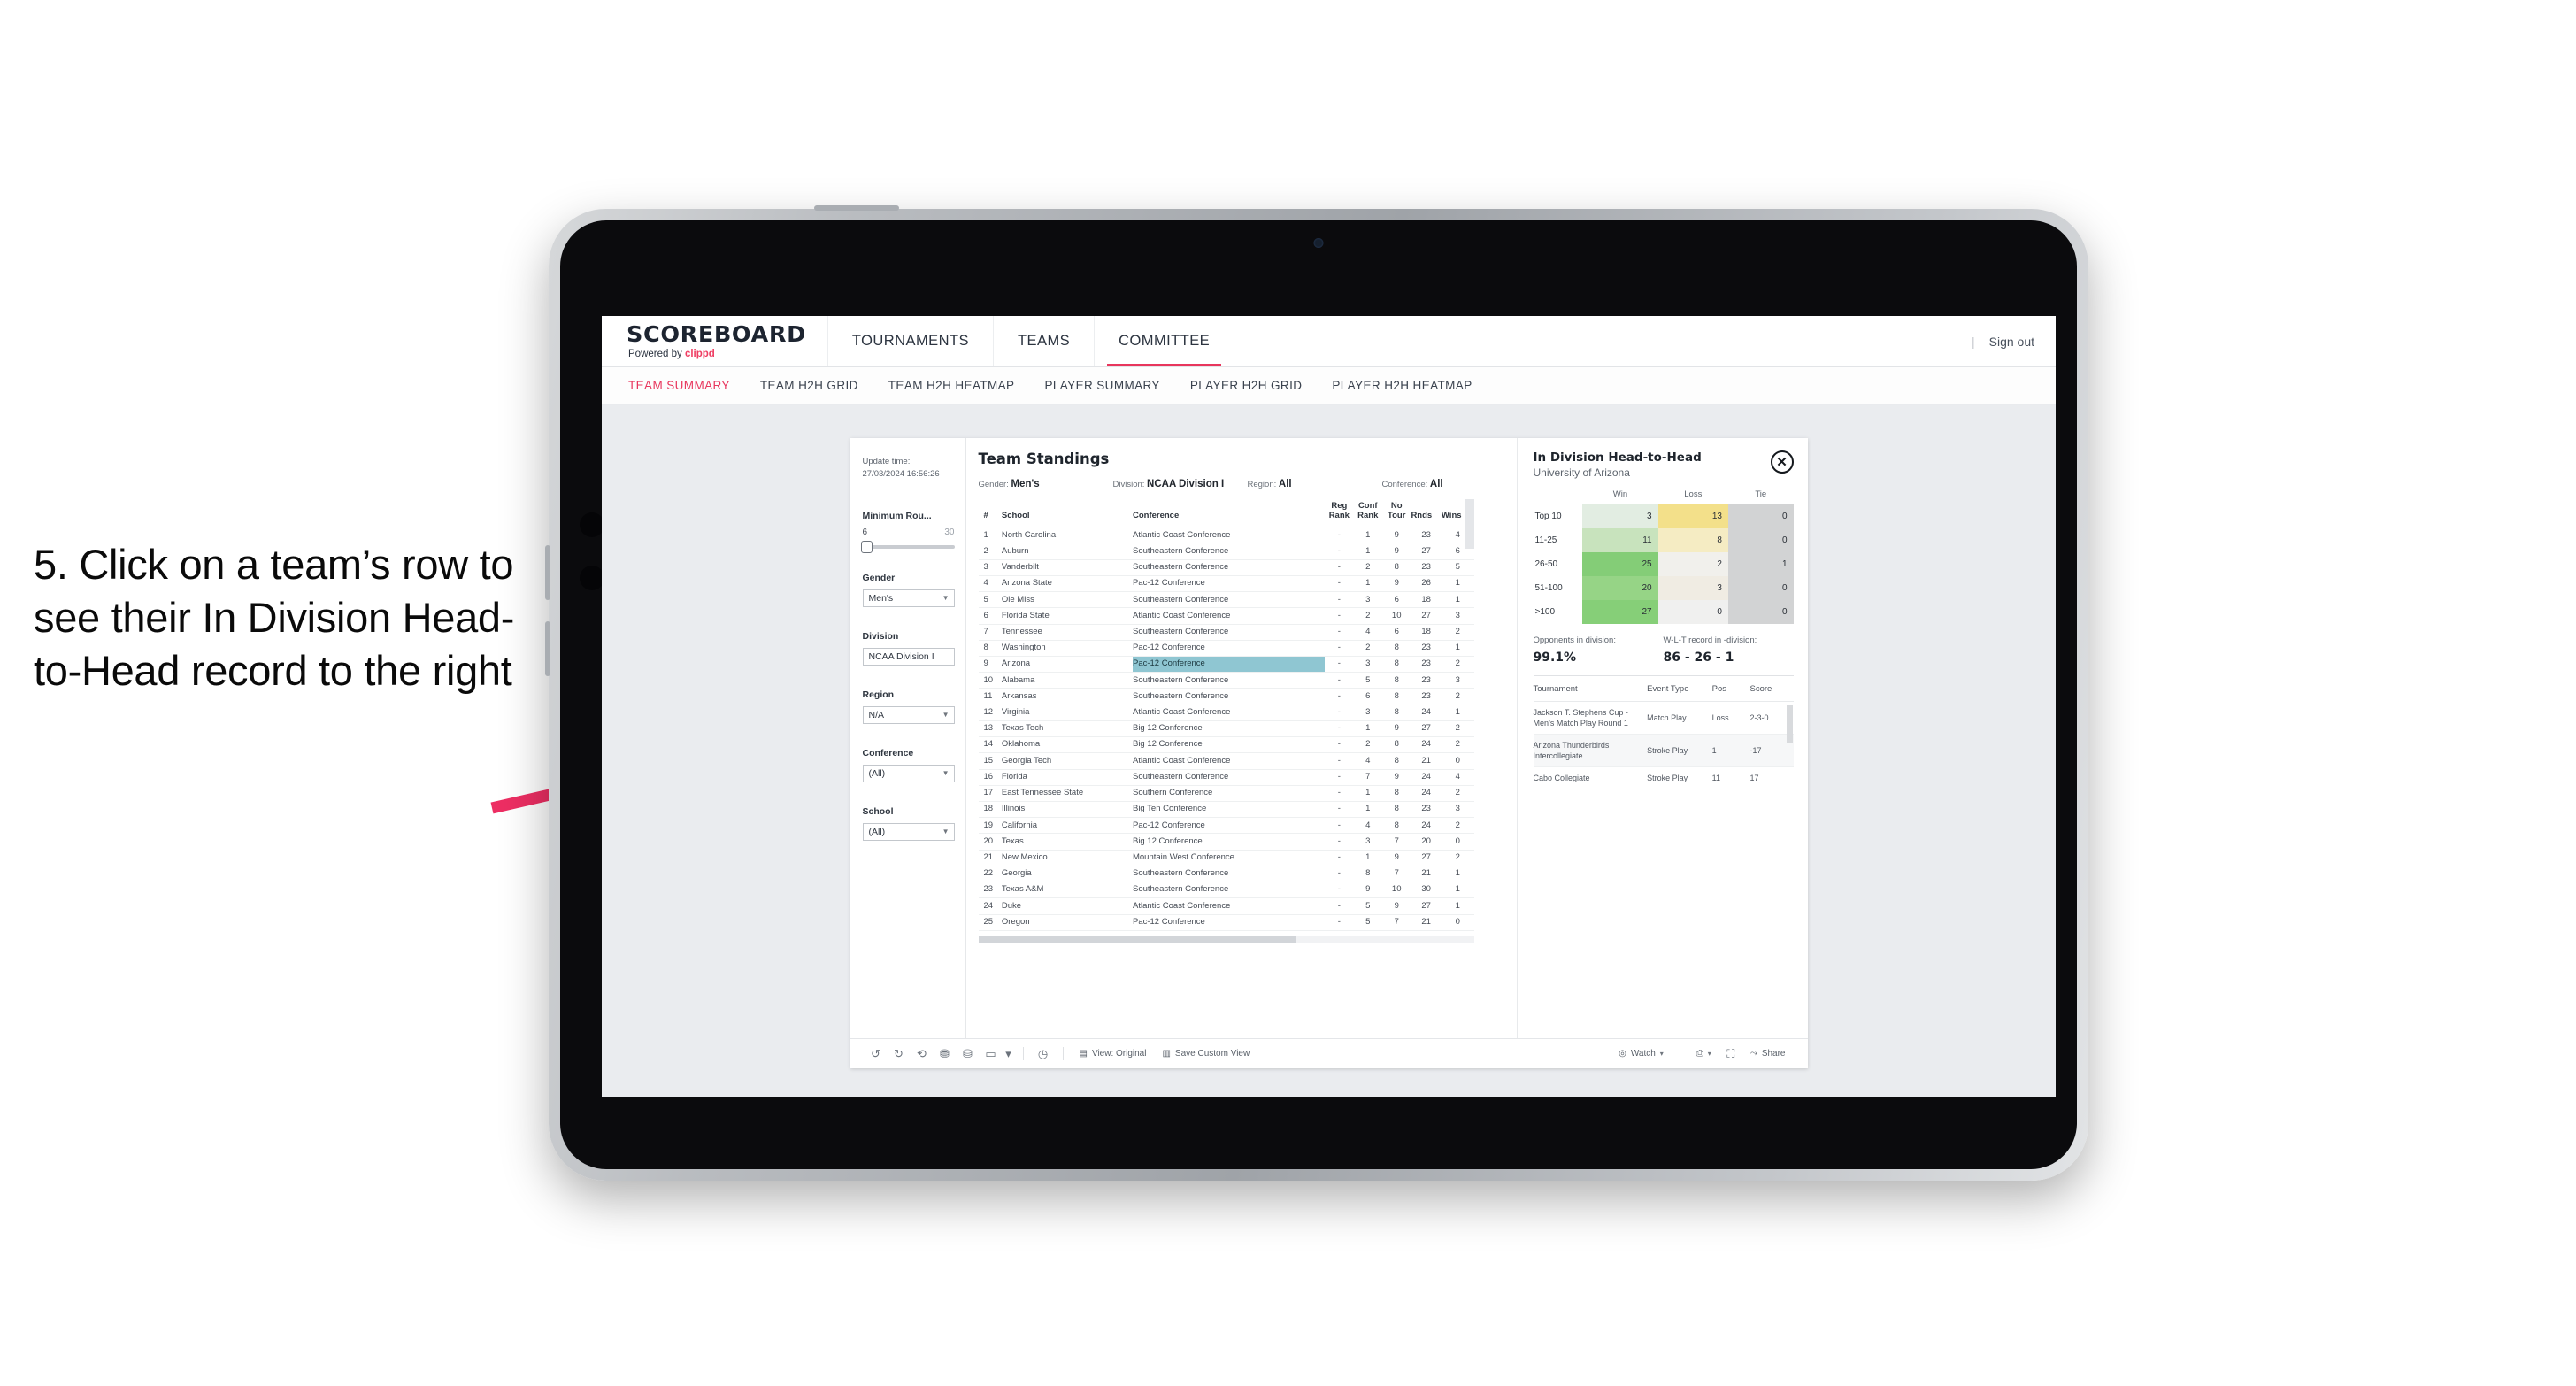  I want to click on heatmap-cell-loss: 2, so click(1692, 564).